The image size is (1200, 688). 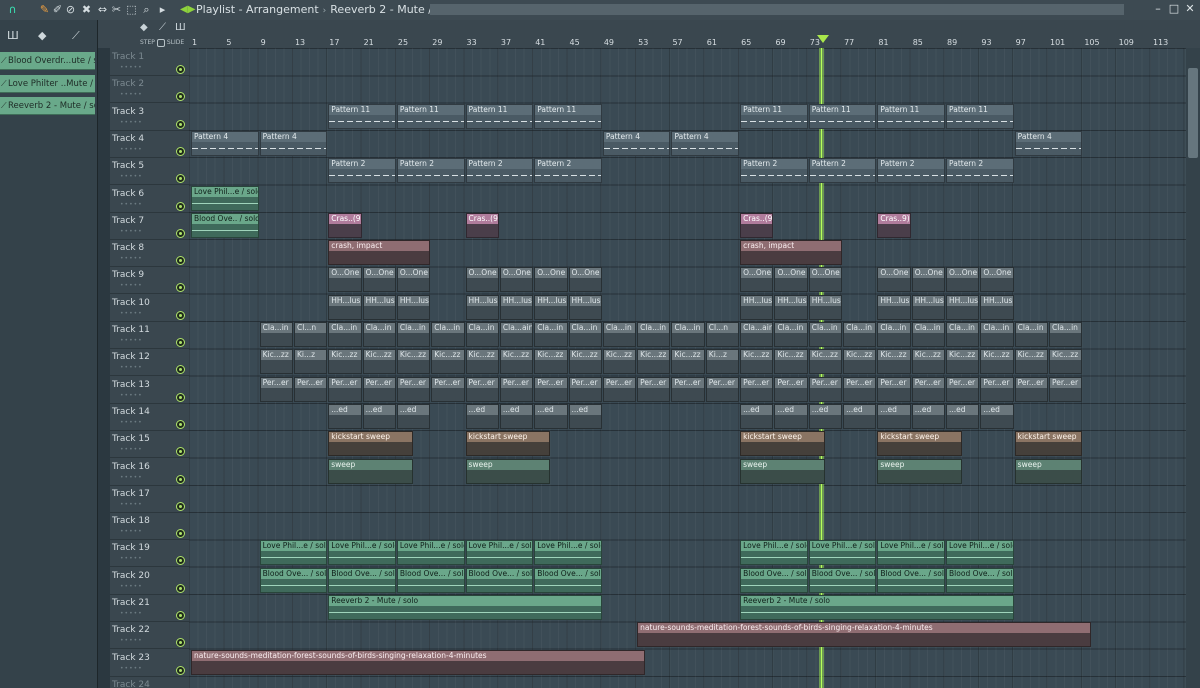 I want to click on snap-pattern-icon: Ш, so click(x=180, y=27).